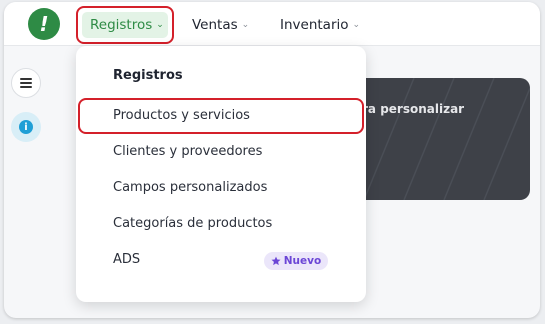 Image resolution: width=545 pixels, height=324 pixels. Describe the element at coordinates (233, 188) in the screenshot. I see `menu-item-campos-personalizados: Campos personalizados` at that location.